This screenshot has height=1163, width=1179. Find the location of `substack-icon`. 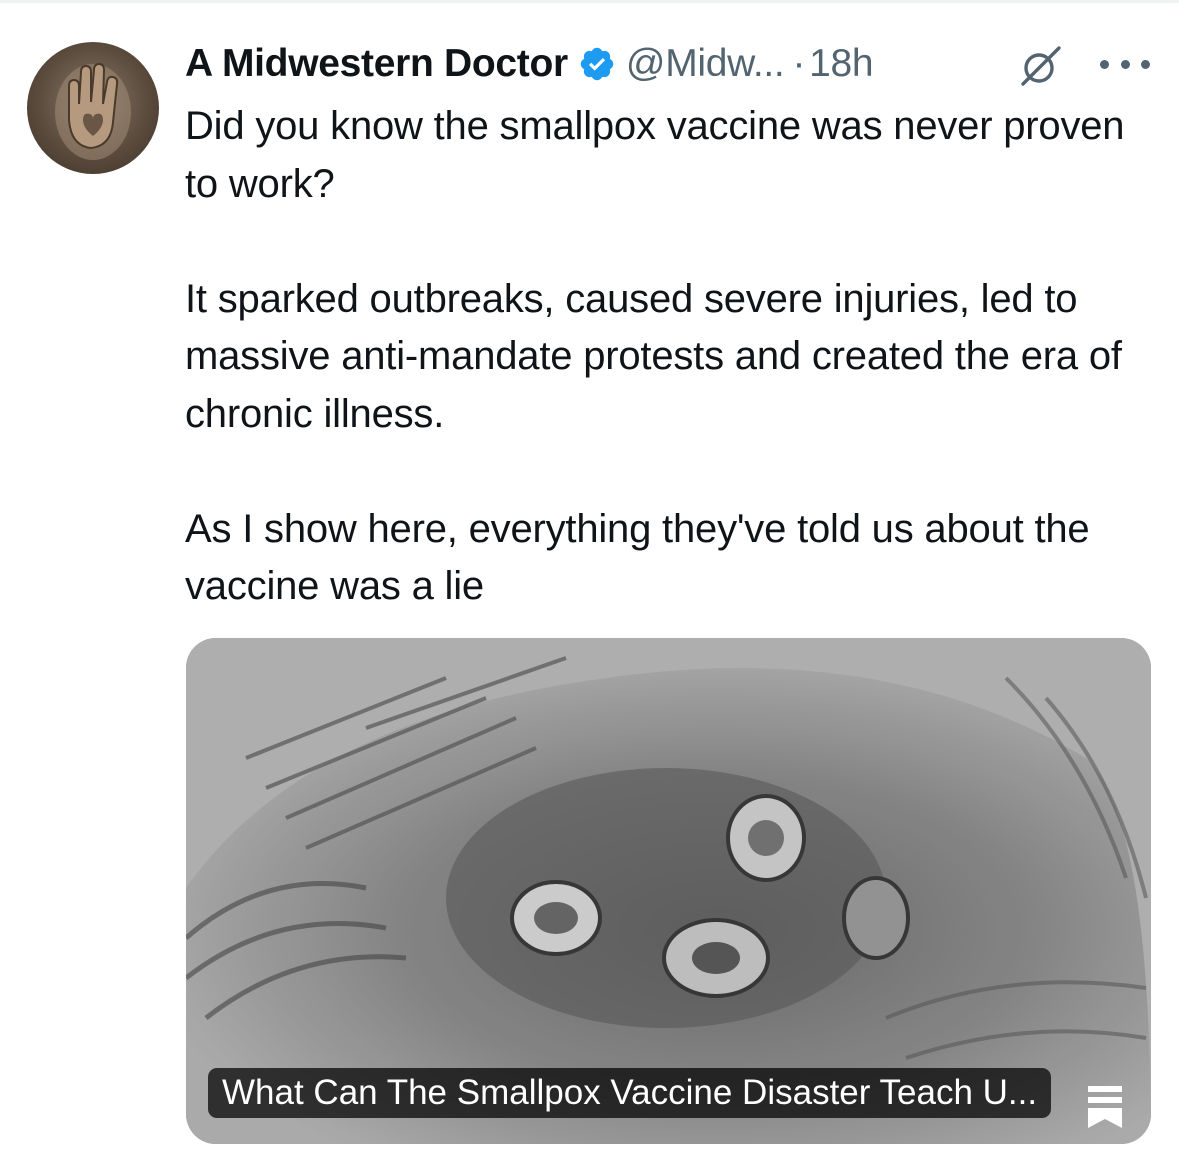

substack-icon is located at coordinates (1105, 1107).